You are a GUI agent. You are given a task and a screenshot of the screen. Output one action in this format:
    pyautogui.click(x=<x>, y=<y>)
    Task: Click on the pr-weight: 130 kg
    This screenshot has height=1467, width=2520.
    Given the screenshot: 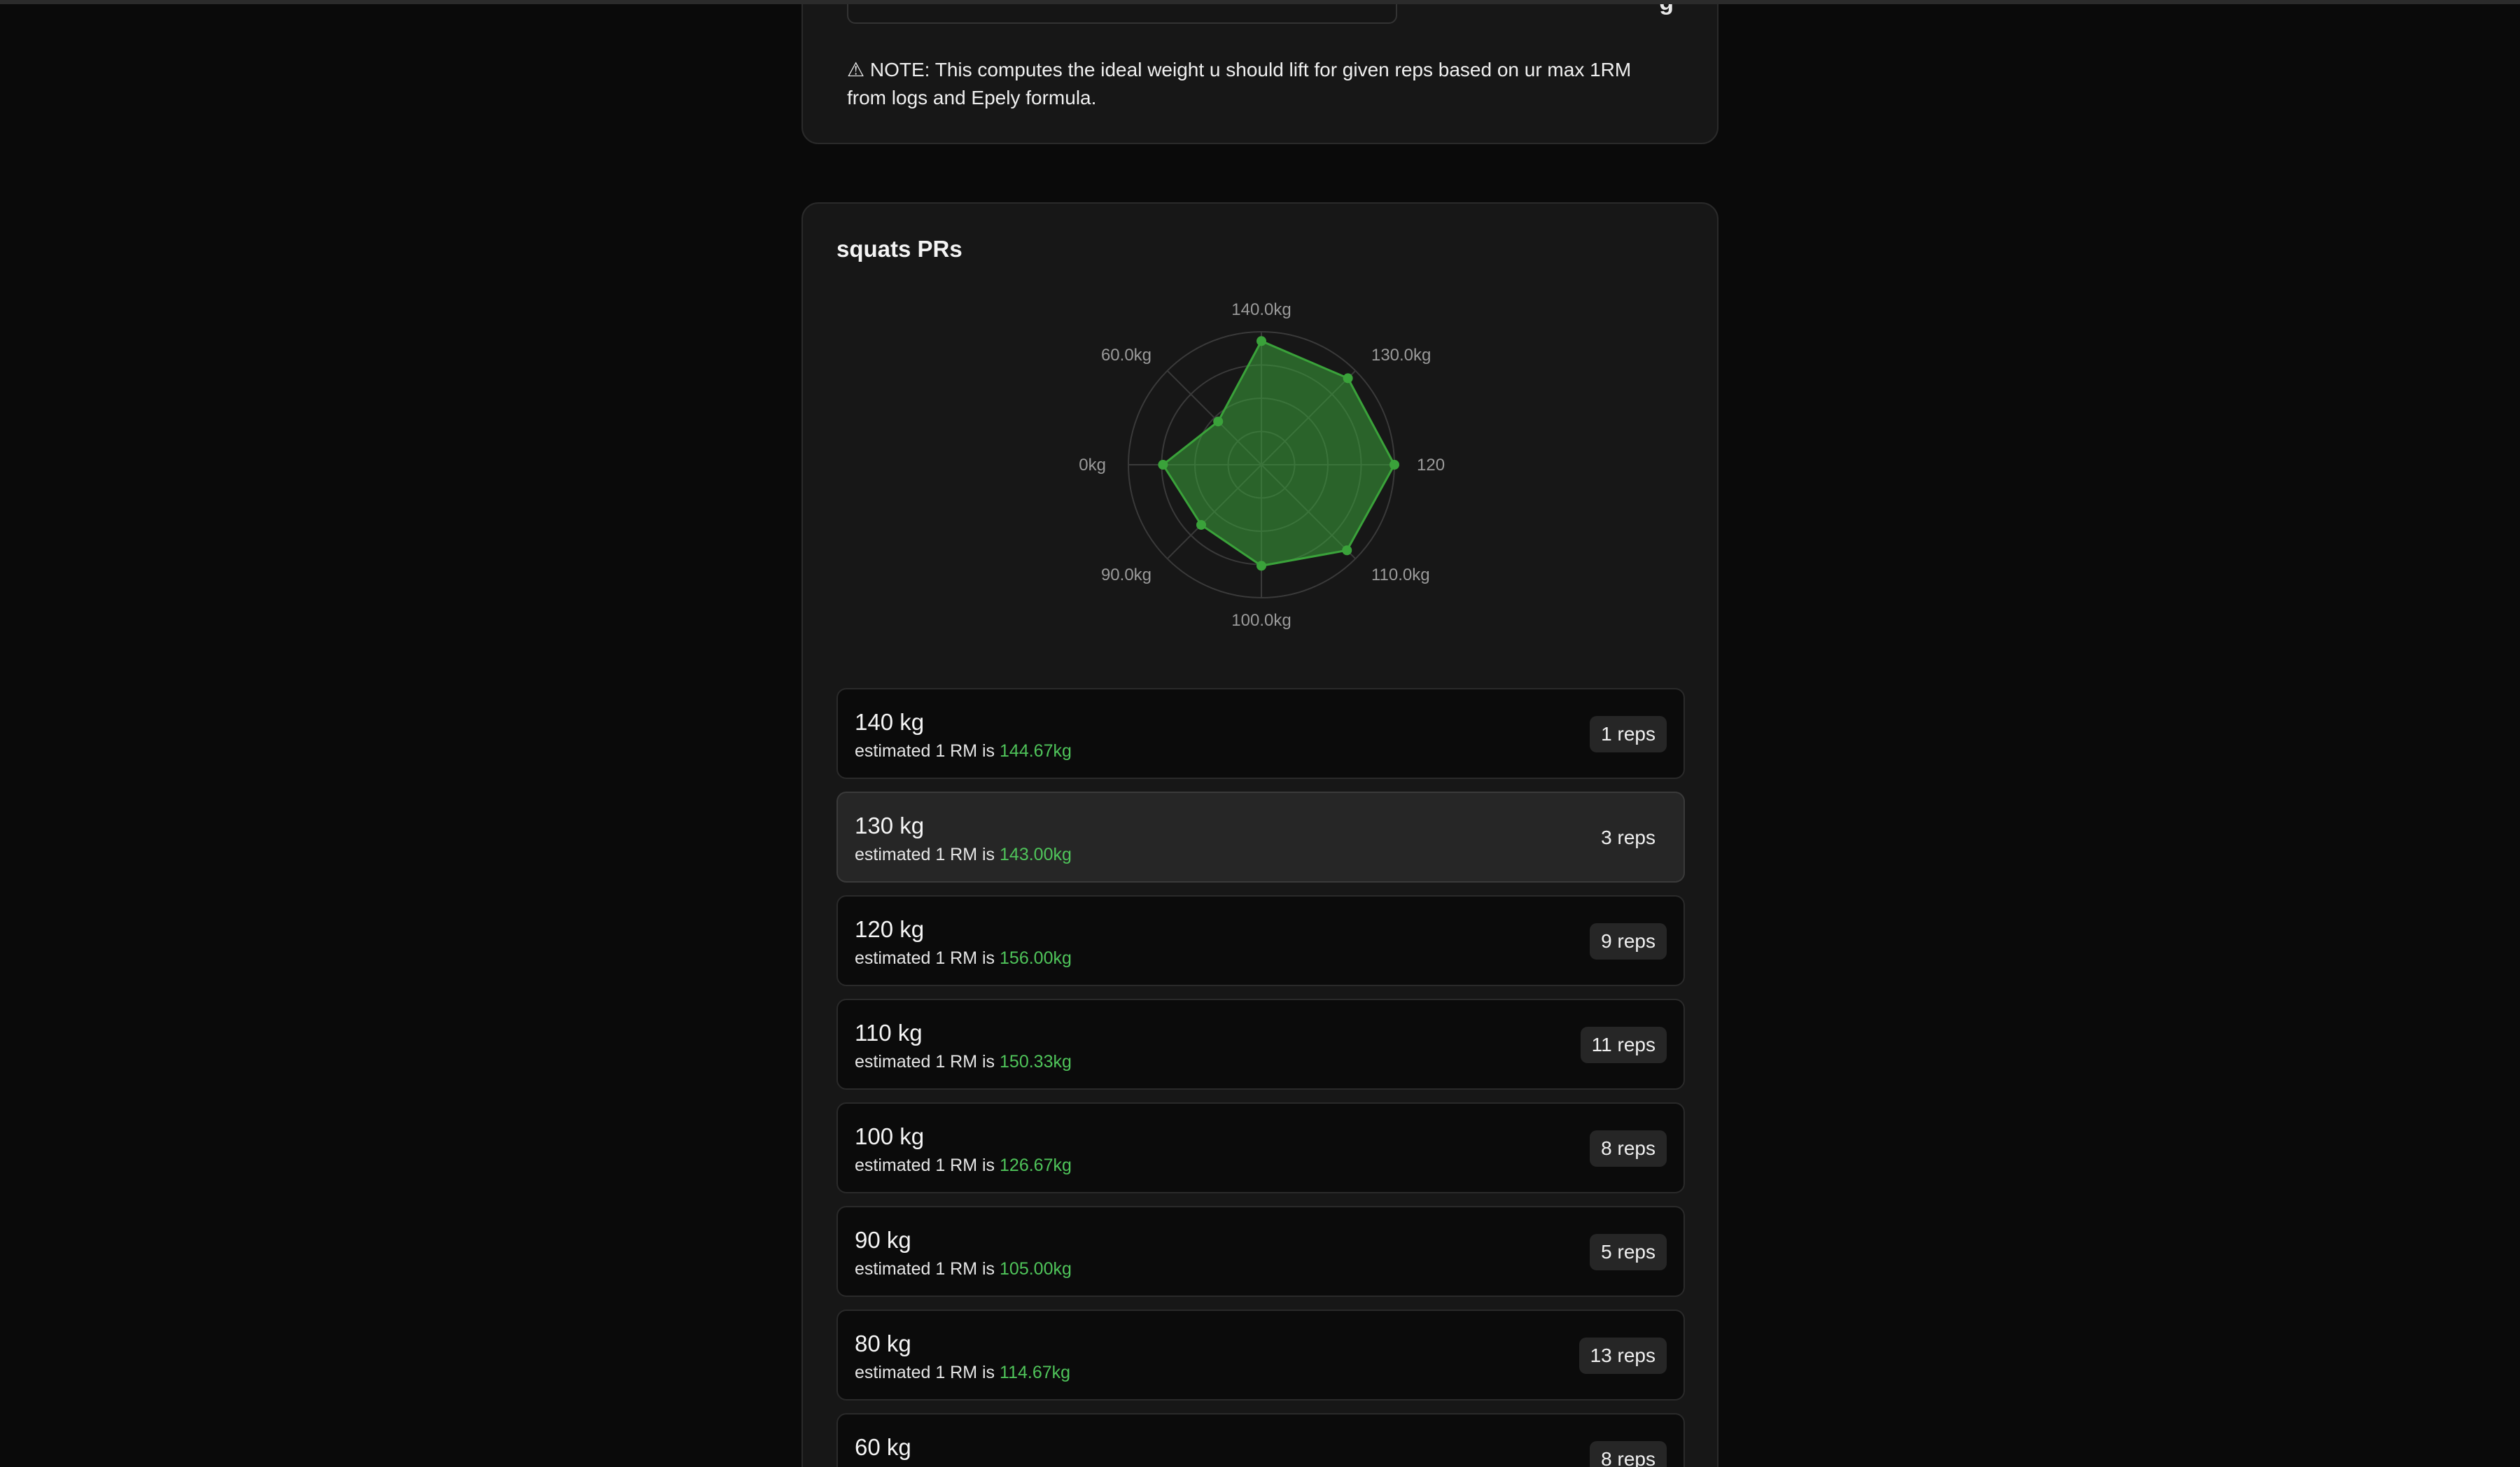 What is the action you would take?
    pyautogui.click(x=890, y=825)
    